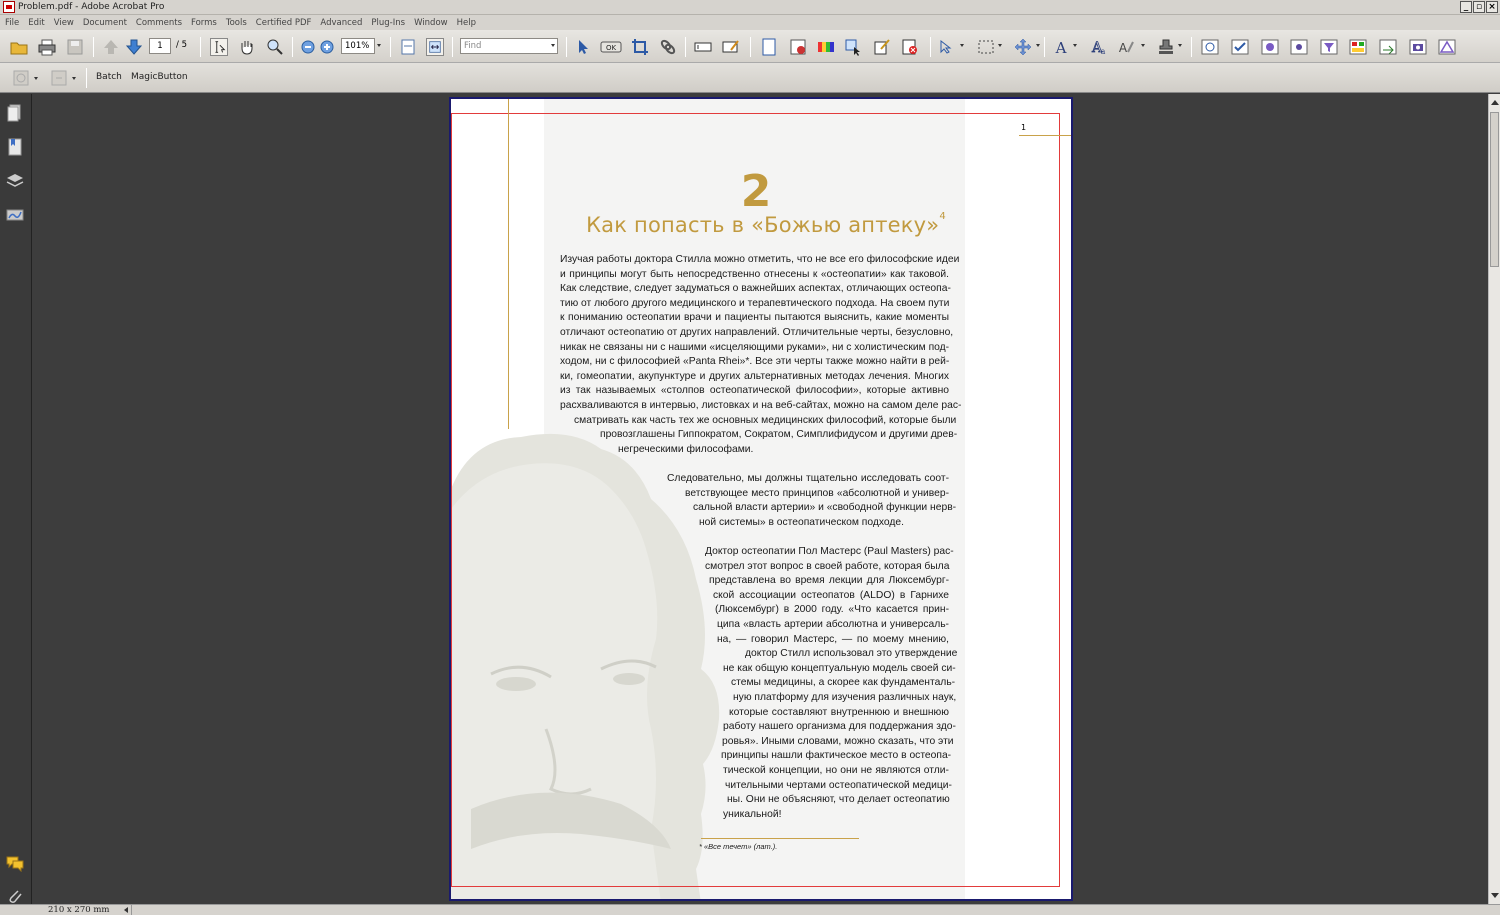  I want to click on batch-sequence-icon, so click(21, 78).